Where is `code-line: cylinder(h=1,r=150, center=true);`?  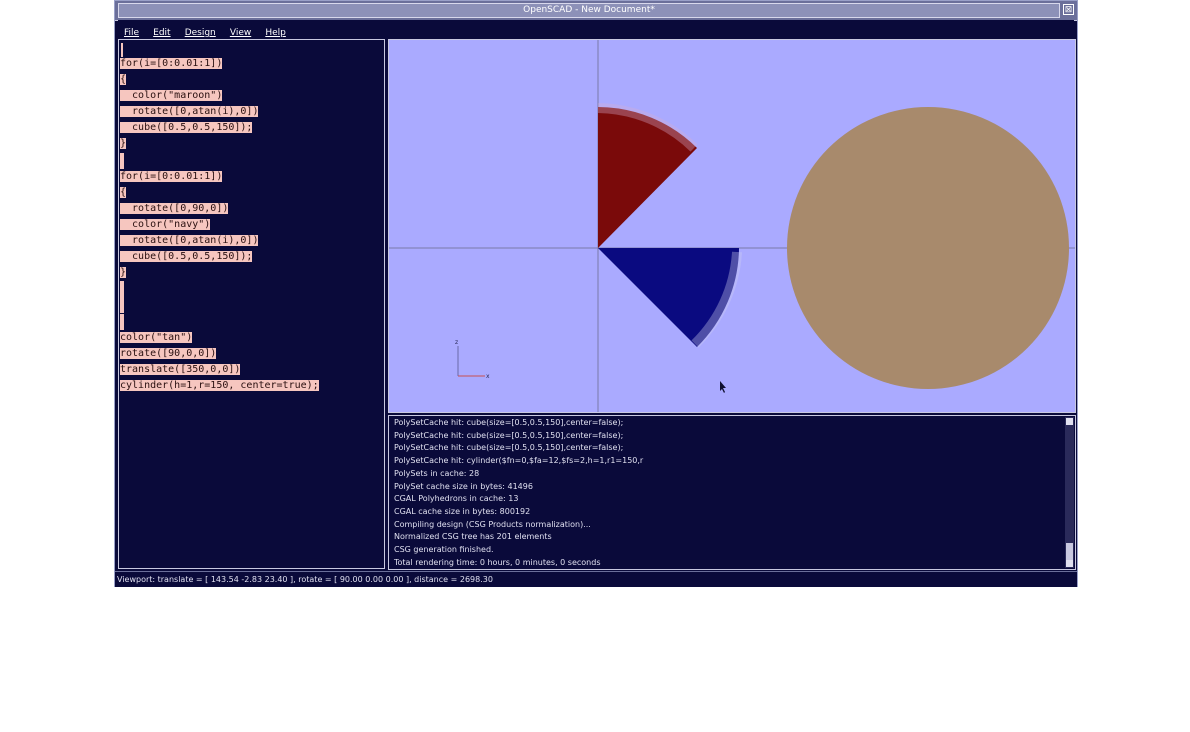 code-line: cylinder(h=1,r=150, center=true); is located at coordinates (219, 386).